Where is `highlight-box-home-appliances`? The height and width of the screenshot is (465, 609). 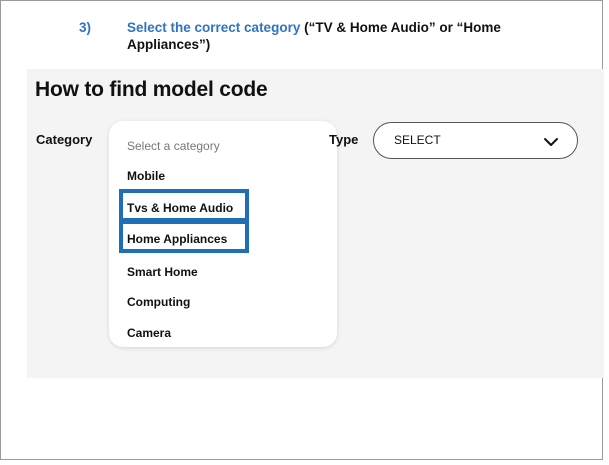 highlight-box-home-appliances is located at coordinates (184, 236).